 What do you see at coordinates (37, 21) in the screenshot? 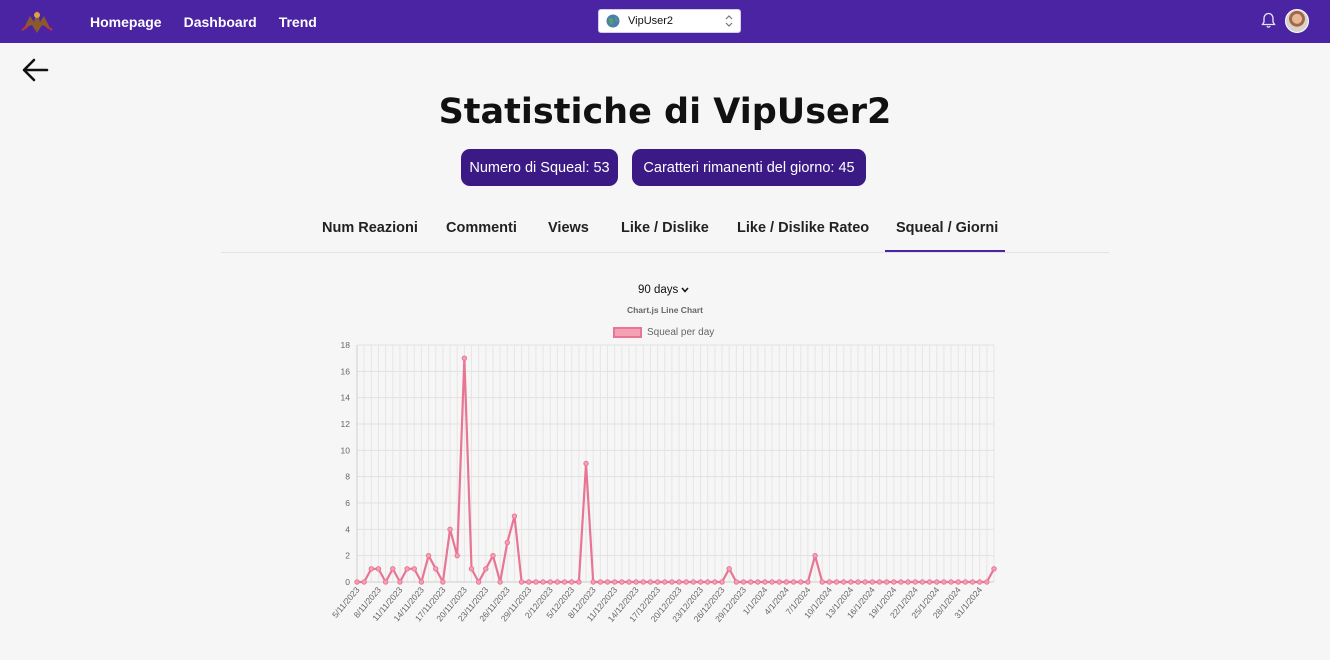
I see `eagle-logo-icon` at bounding box center [37, 21].